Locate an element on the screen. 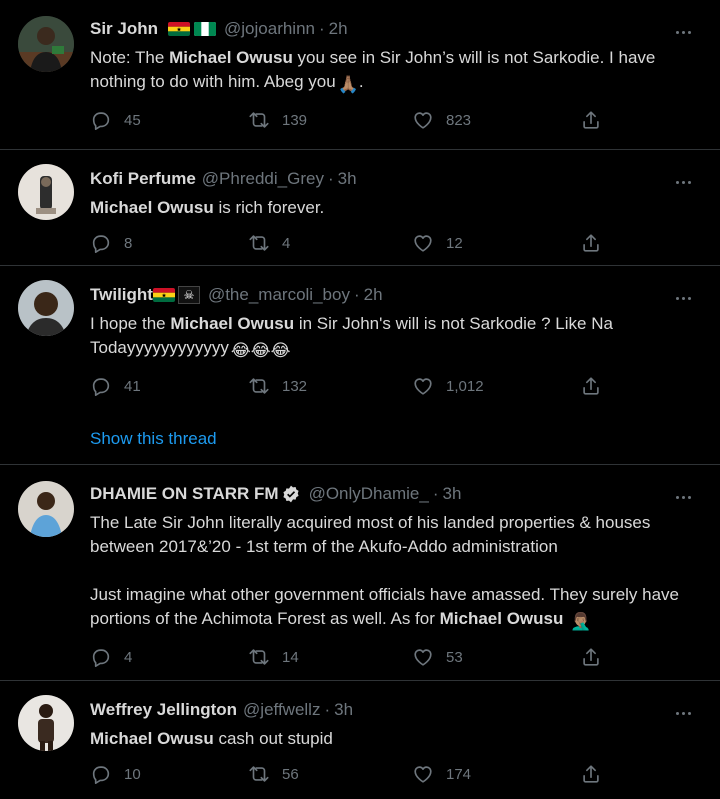 This screenshot has height=799, width=720. reply-count: 41 is located at coordinates (132, 386).